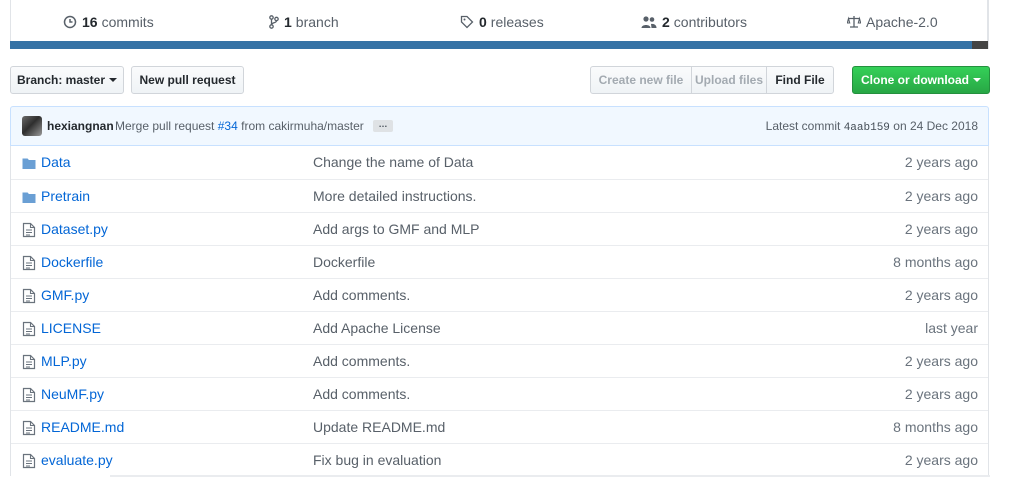 This screenshot has height=482, width=1023. Describe the element at coordinates (302, 126) in the screenshot. I see `commit-message-suffix: from cakirmuha/master` at that location.